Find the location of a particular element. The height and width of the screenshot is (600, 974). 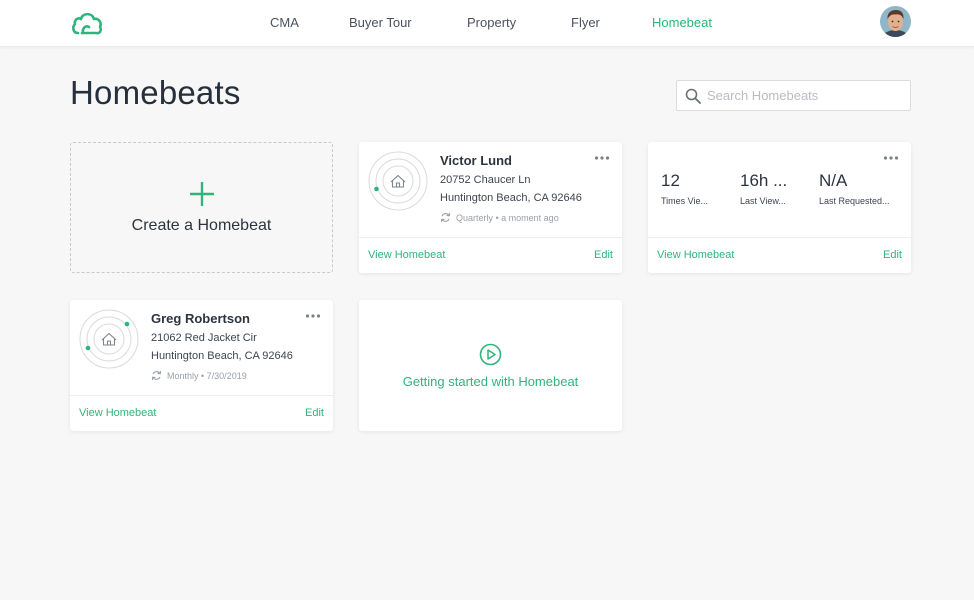

create-homebeat-card: Create a Homebeat is located at coordinates (201, 207).